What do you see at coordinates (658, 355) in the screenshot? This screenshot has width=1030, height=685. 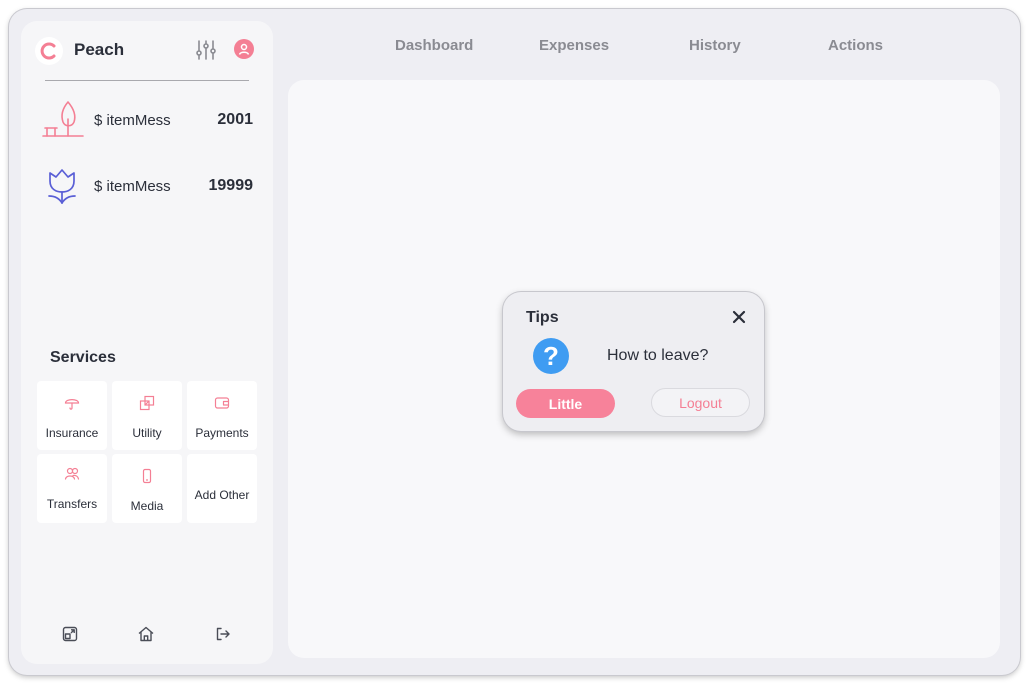 I see `dialog-message: How to leave?` at bounding box center [658, 355].